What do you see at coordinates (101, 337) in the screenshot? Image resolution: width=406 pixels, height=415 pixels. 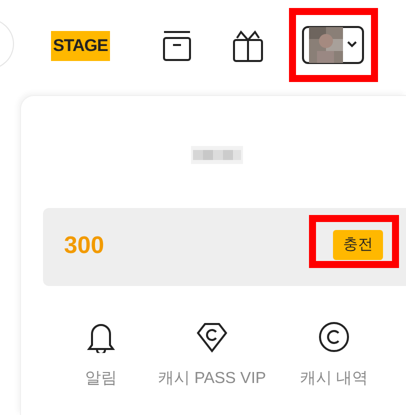 I see `bell-icon` at bounding box center [101, 337].